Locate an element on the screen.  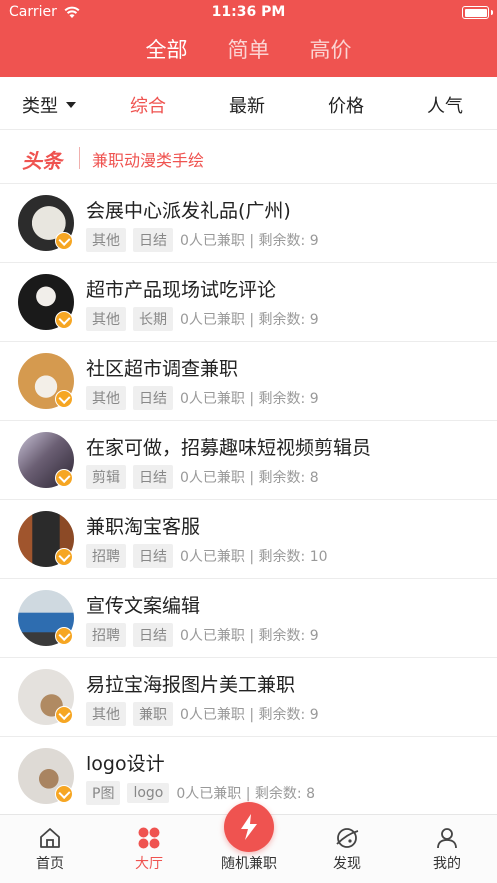
header-bar: Carrier 11:36 PM 全部 简单 高价 is located at coordinates (248, 38).